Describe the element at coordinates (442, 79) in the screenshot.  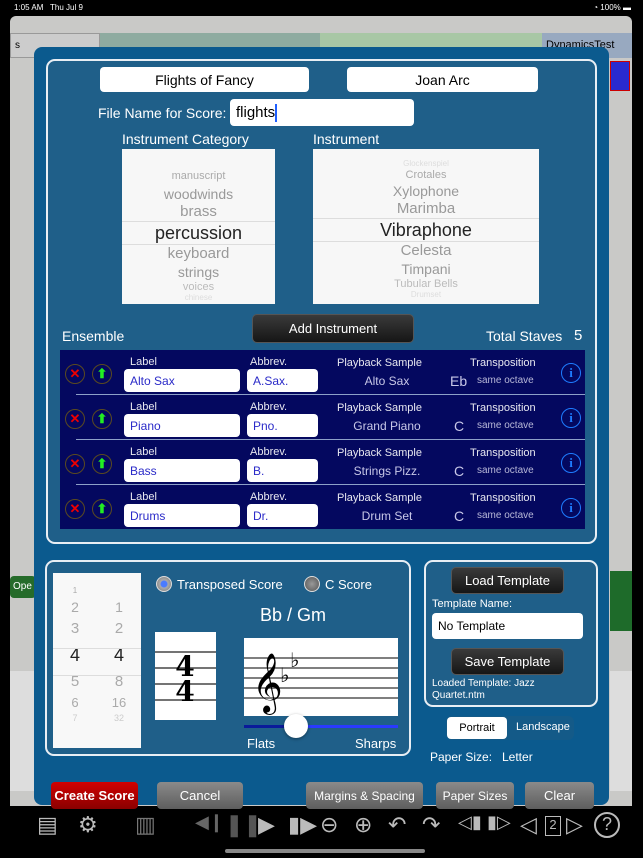
I see `composer-field: Joan Arc` at that location.